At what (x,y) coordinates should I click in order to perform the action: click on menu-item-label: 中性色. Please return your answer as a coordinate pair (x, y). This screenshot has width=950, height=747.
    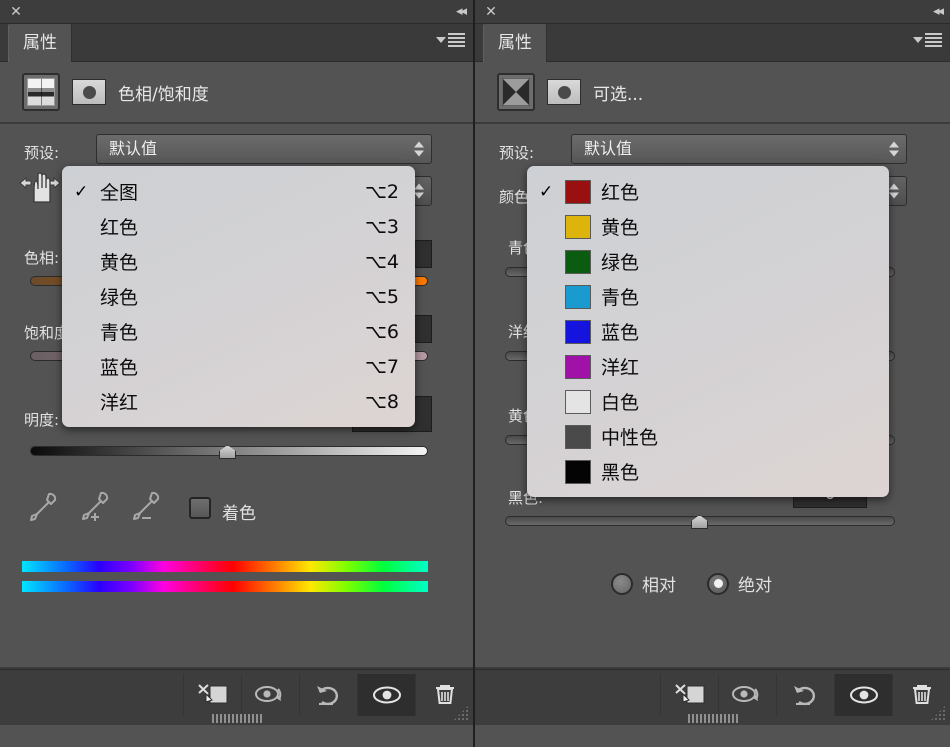
    Looking at the image, I should click on (630, 438).